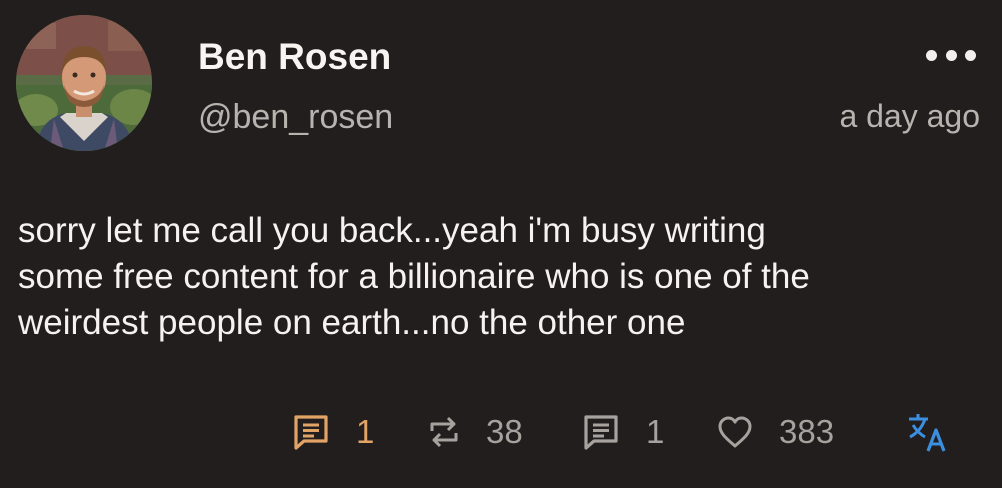 The width and height of the screenshot is (1002, 488). Describe the element at coordinates (931, 55) in the screenshot. I see `more-horizontal-icon` at that location.